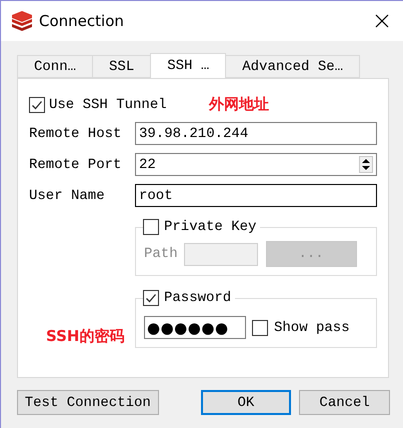  Describe the element at coordinates (256, 133) in the screenshot. I see `input-field: 39.98.210.244` at that location.